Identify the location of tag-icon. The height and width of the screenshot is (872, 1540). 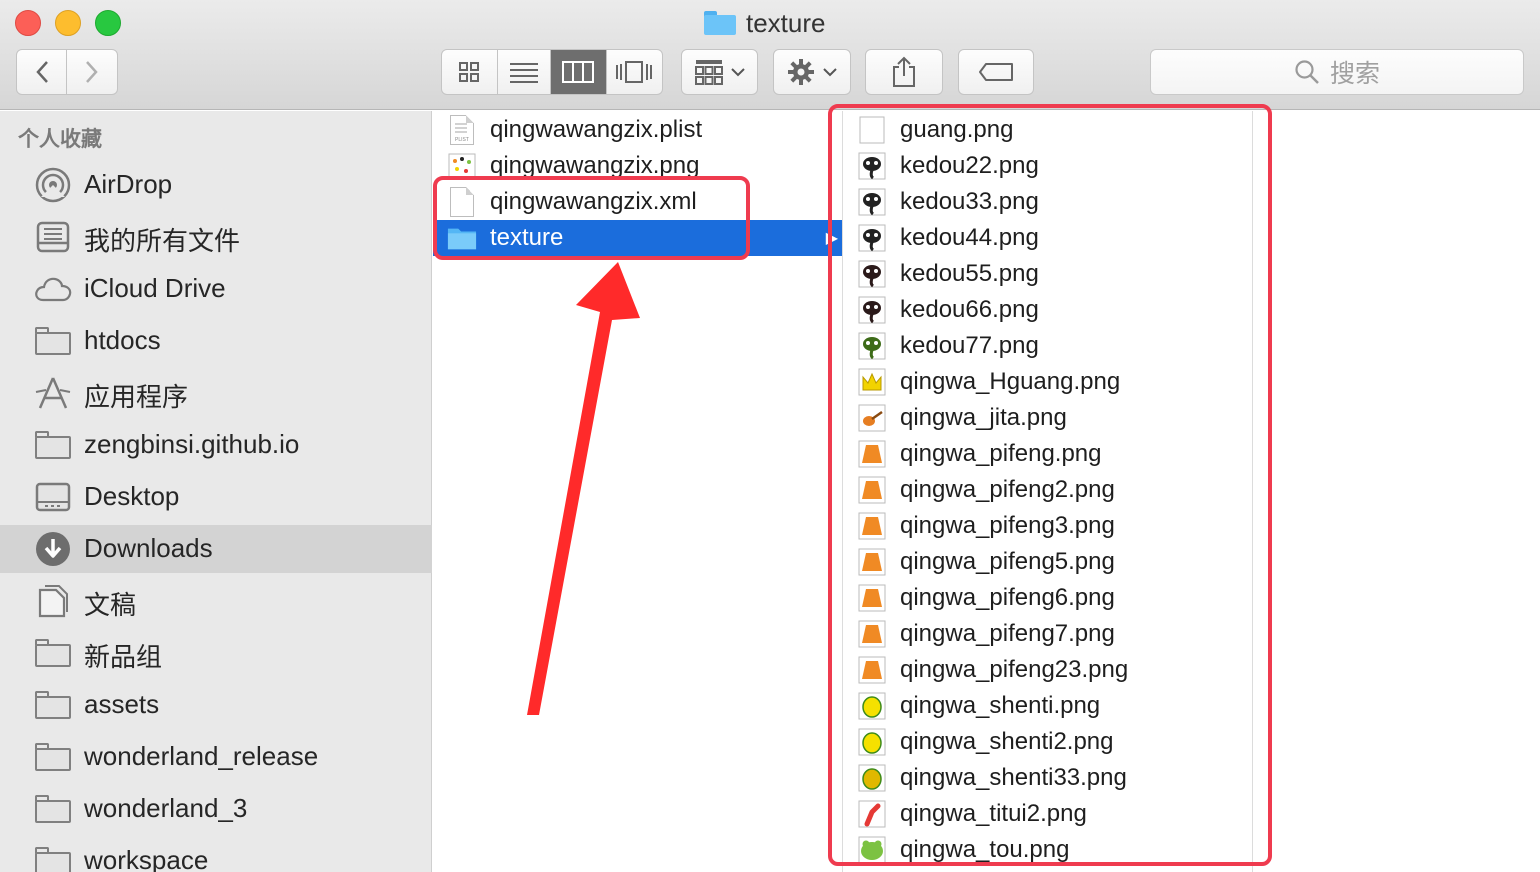
(996, 72).